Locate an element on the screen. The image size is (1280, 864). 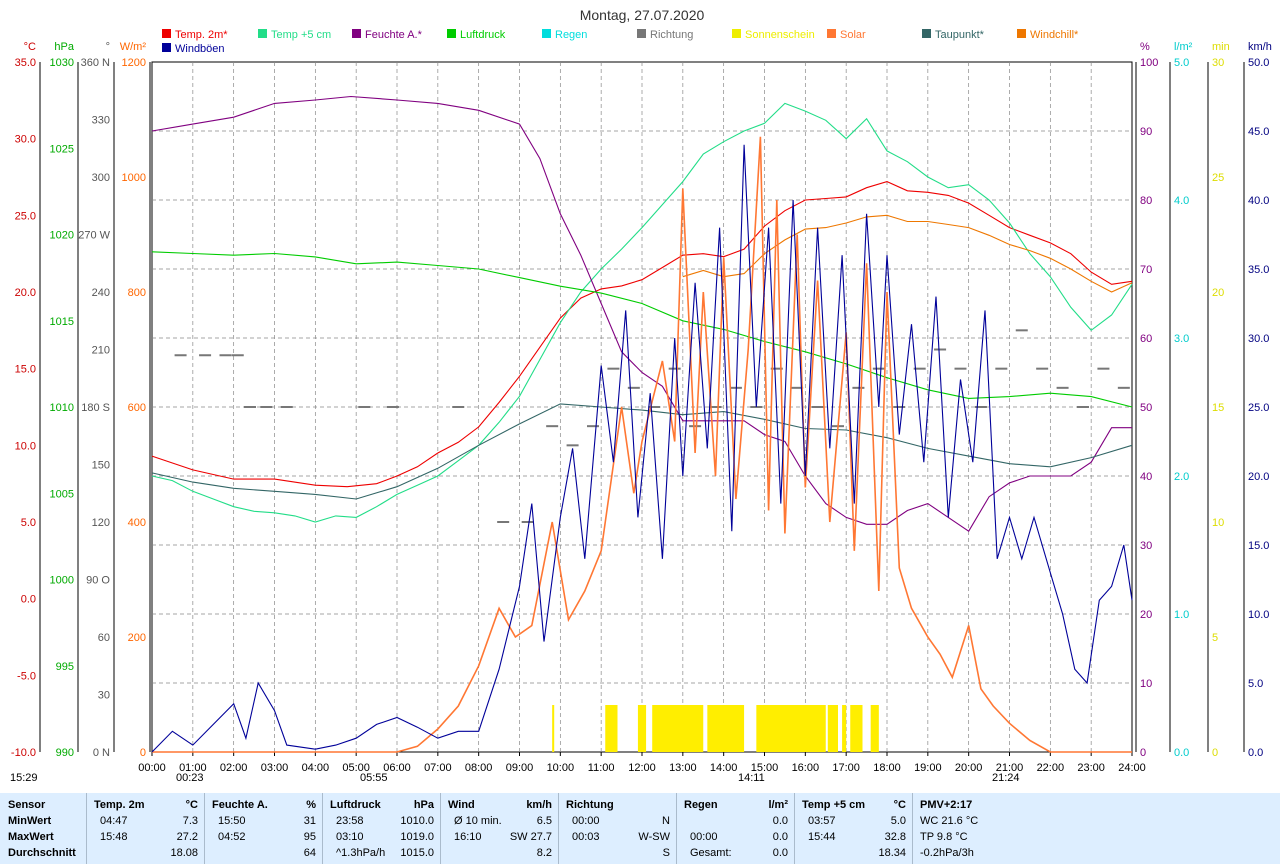
x-tick-label: 03:00 is located at coordinates (275, 768).